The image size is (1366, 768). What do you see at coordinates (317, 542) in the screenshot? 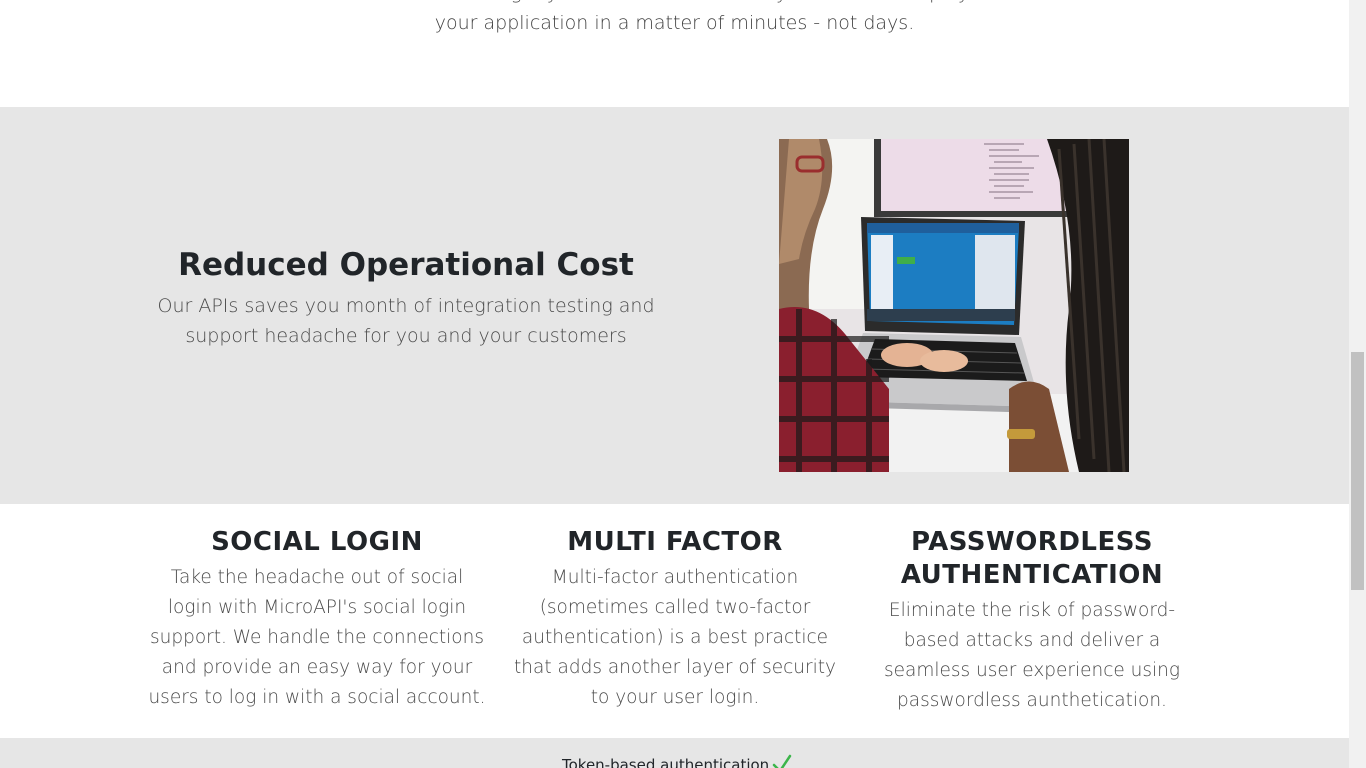
I see `card-title: SOCIAL LOGIN` at bounding box center [317, 542].